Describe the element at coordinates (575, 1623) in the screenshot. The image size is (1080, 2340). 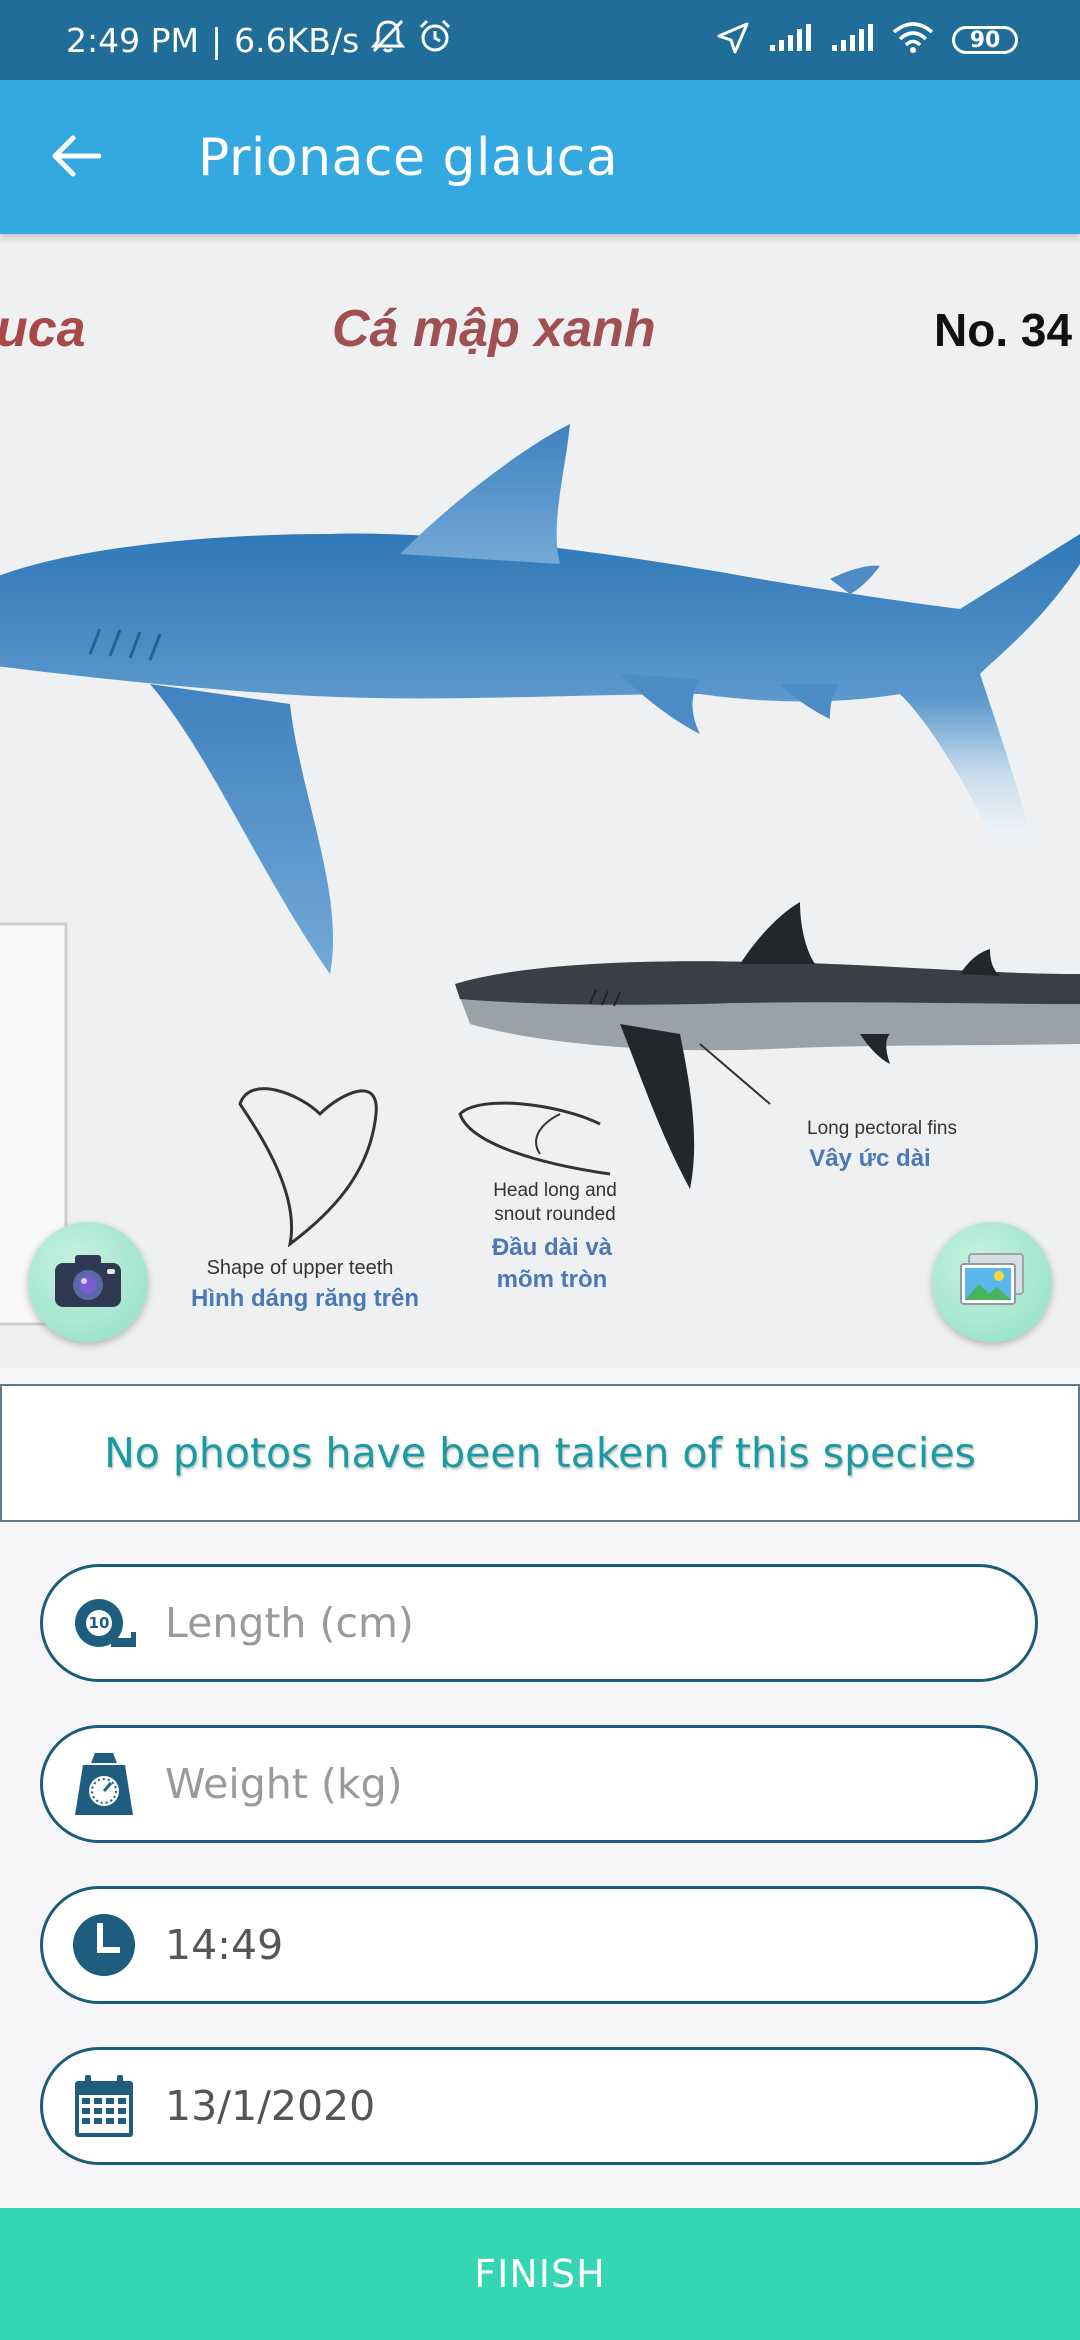
I see `length-input` at that location.